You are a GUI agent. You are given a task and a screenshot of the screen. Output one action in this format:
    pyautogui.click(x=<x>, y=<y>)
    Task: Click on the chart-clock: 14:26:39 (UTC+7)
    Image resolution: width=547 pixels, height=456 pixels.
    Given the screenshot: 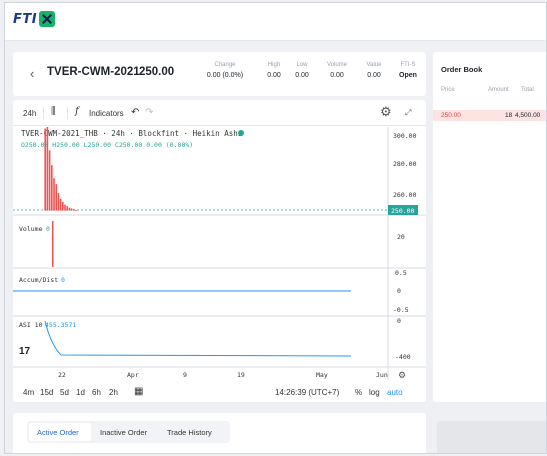 What is the action you would take?
    pyautogui.click(x=307, y=392)
    